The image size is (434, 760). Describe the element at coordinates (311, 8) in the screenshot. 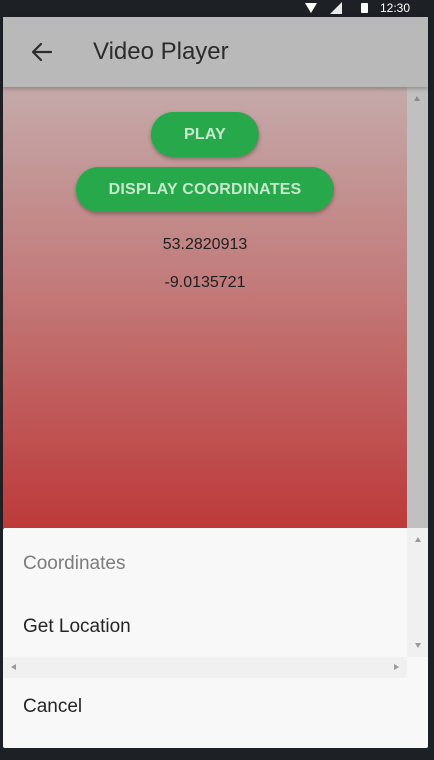

I see `wifi-icon` at that location.